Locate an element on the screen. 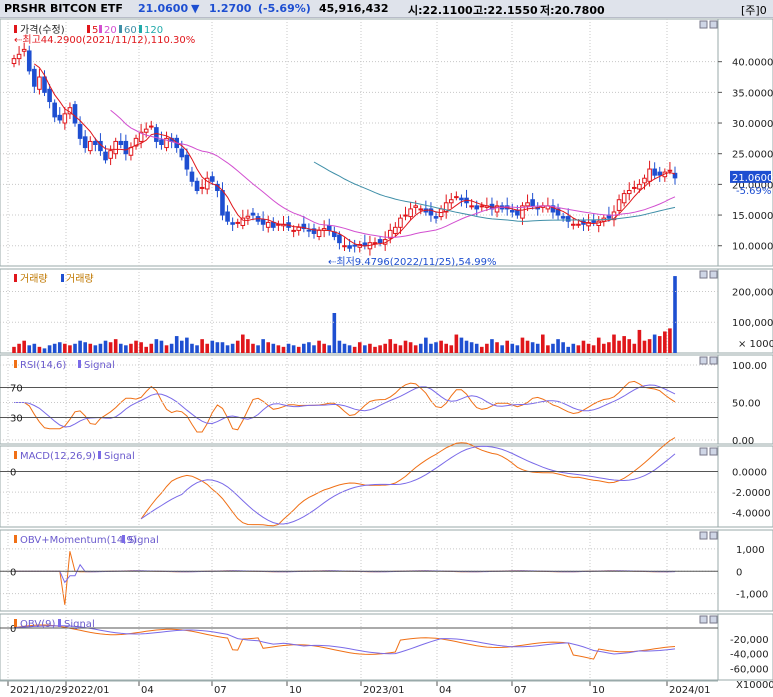 This screenshot has height=697, width=773. legend-rsi: RSI(14,6) is located at coordinates (43, 365).